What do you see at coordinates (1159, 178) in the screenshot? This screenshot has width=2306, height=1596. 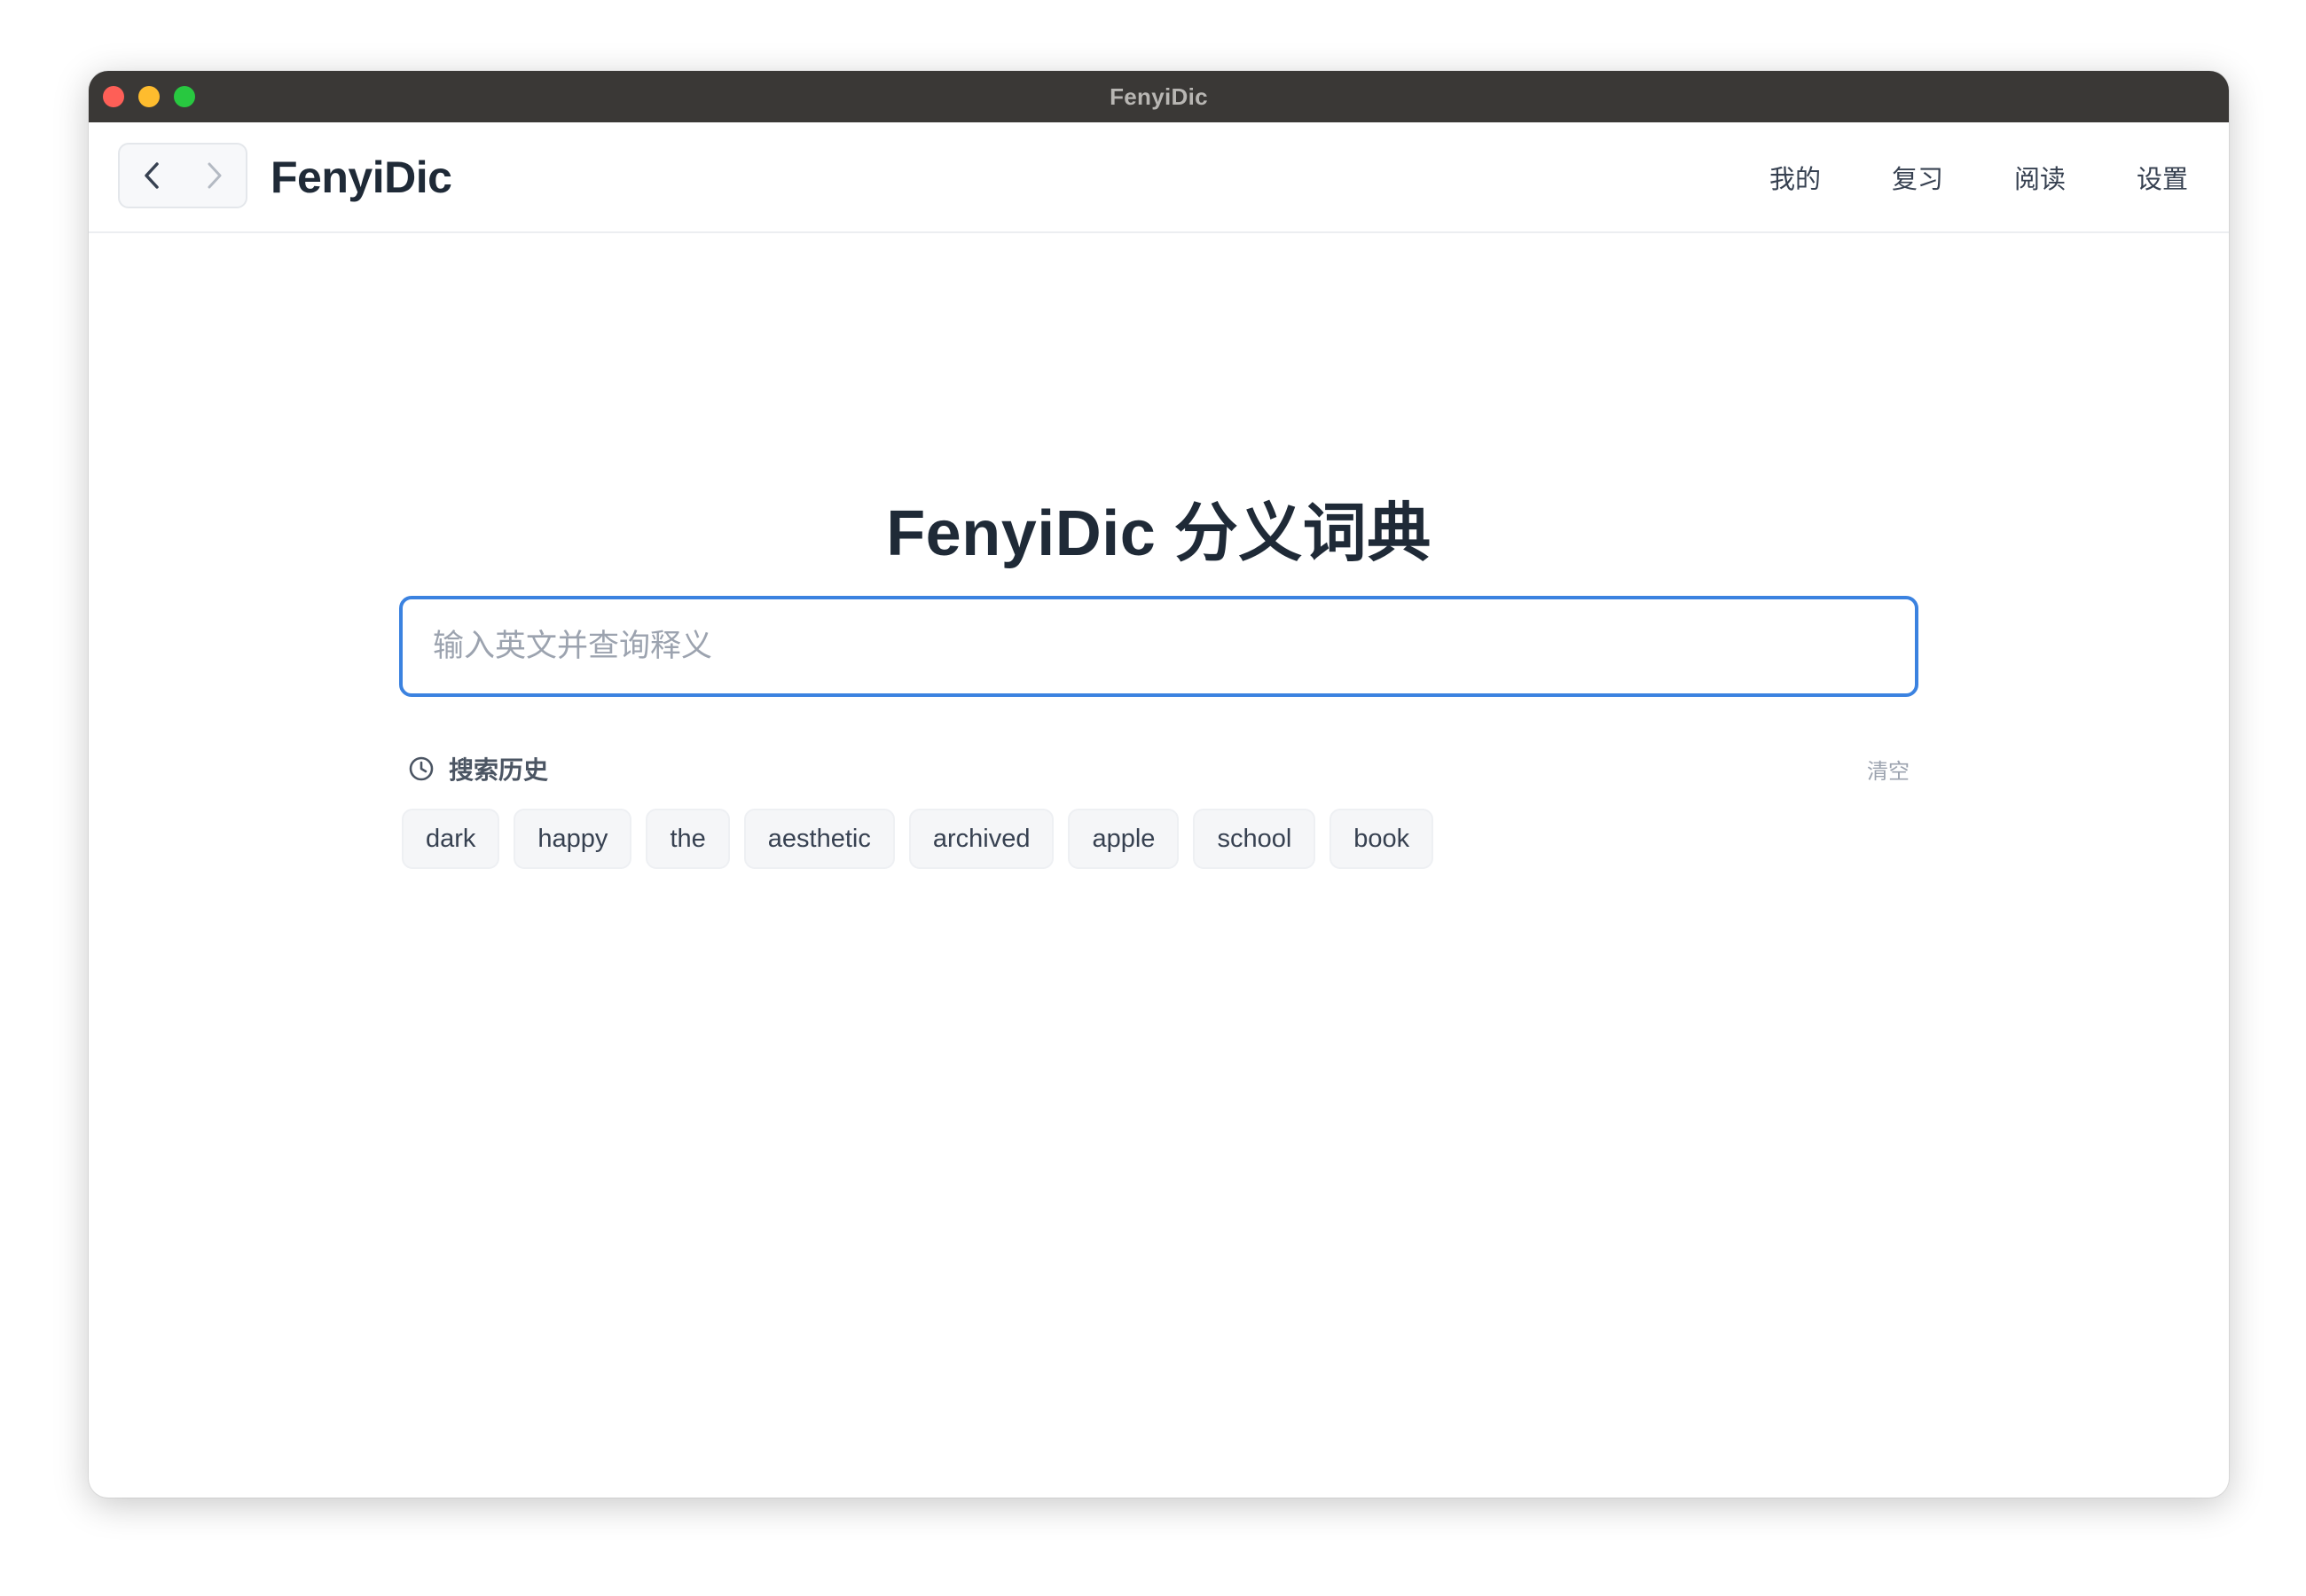 I see `app-header: FenyiDic 我的 复习 阅读 设置` at bounding box center [1159, 178].